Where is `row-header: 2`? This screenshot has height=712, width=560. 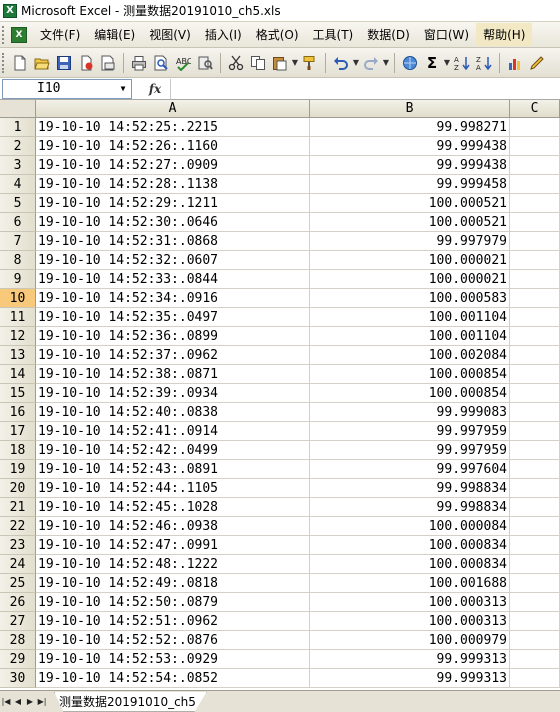 row-header: 2 is located at coordinates (18, 146).